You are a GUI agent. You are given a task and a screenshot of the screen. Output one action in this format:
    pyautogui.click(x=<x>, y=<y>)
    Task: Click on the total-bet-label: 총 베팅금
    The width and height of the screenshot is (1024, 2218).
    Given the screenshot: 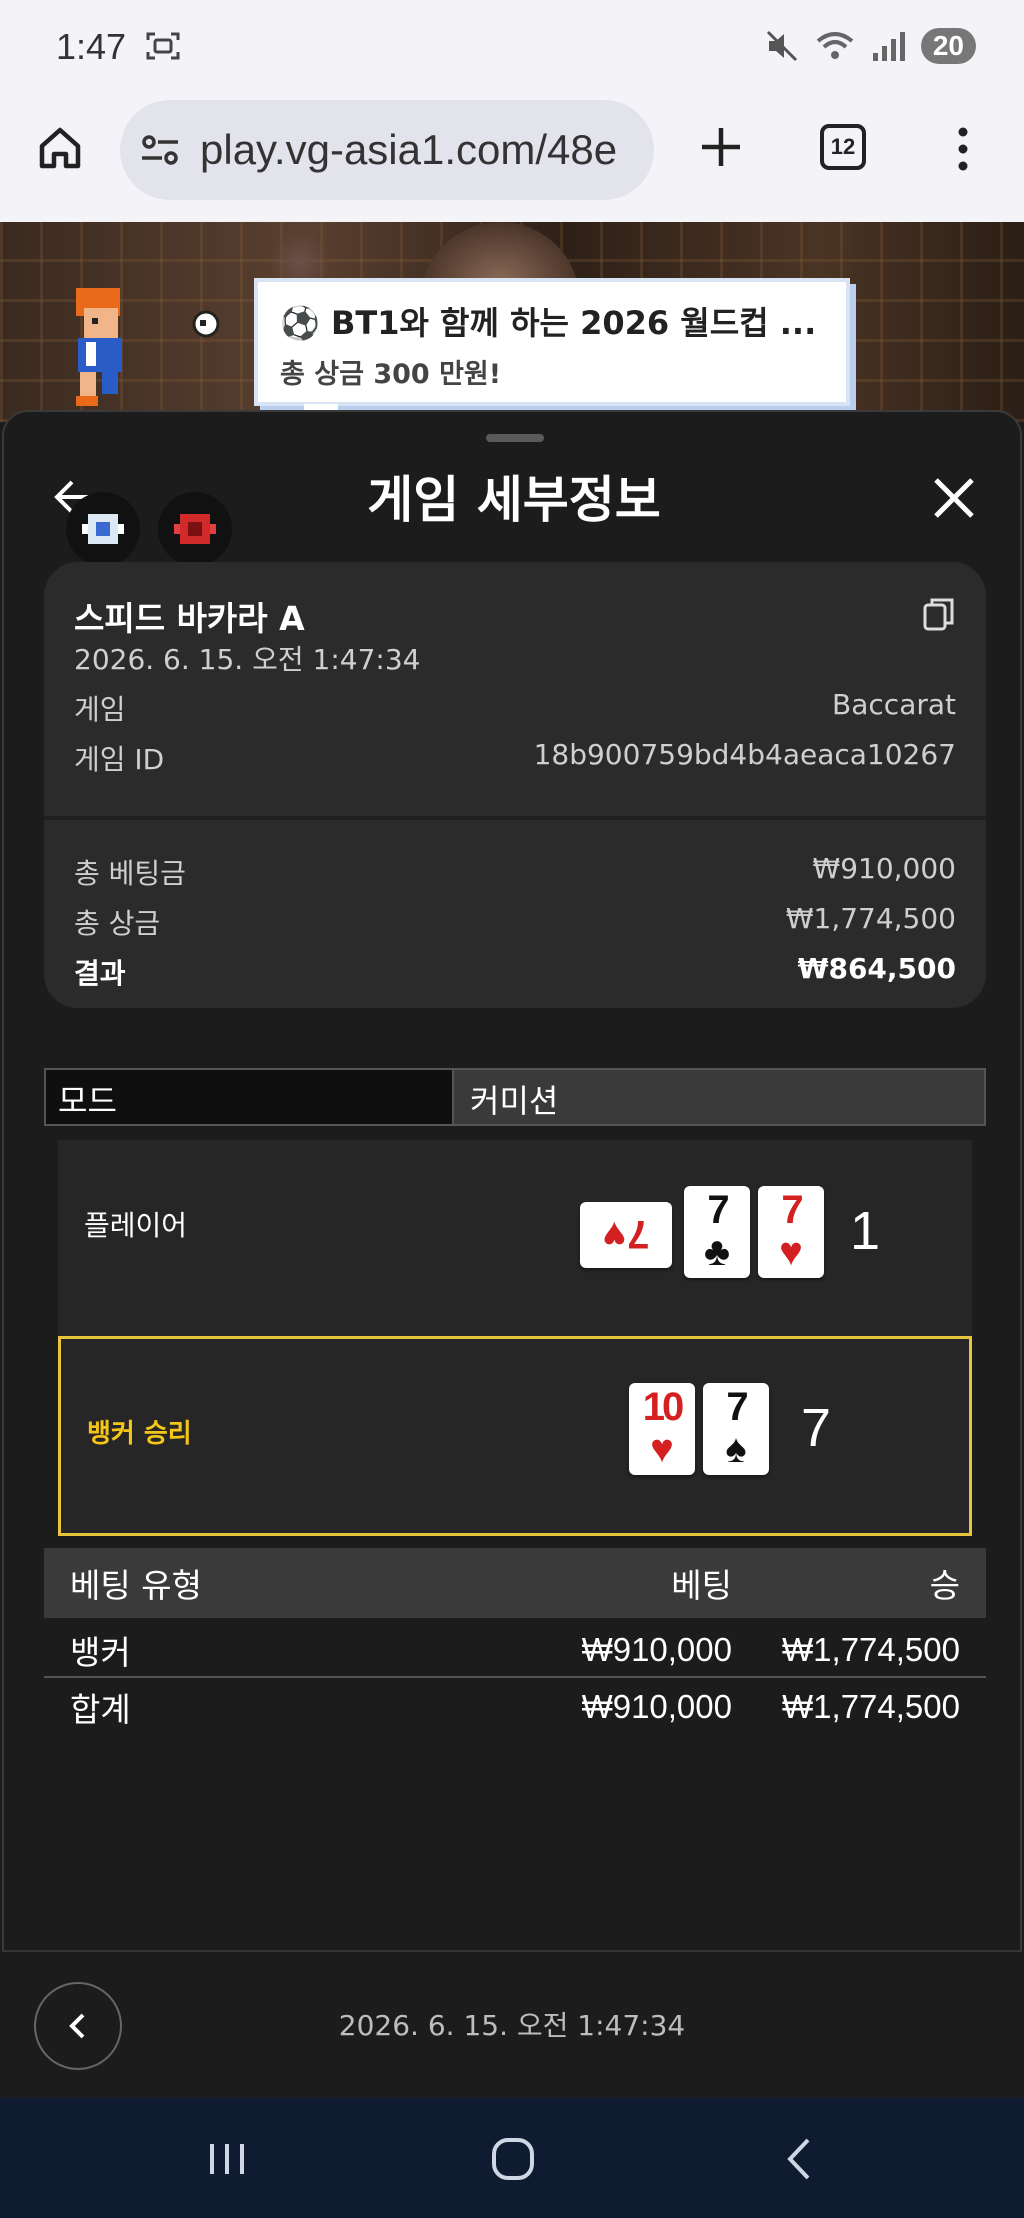 What is the action you would take?
    pyautogui.click(x=130, y=873)
    